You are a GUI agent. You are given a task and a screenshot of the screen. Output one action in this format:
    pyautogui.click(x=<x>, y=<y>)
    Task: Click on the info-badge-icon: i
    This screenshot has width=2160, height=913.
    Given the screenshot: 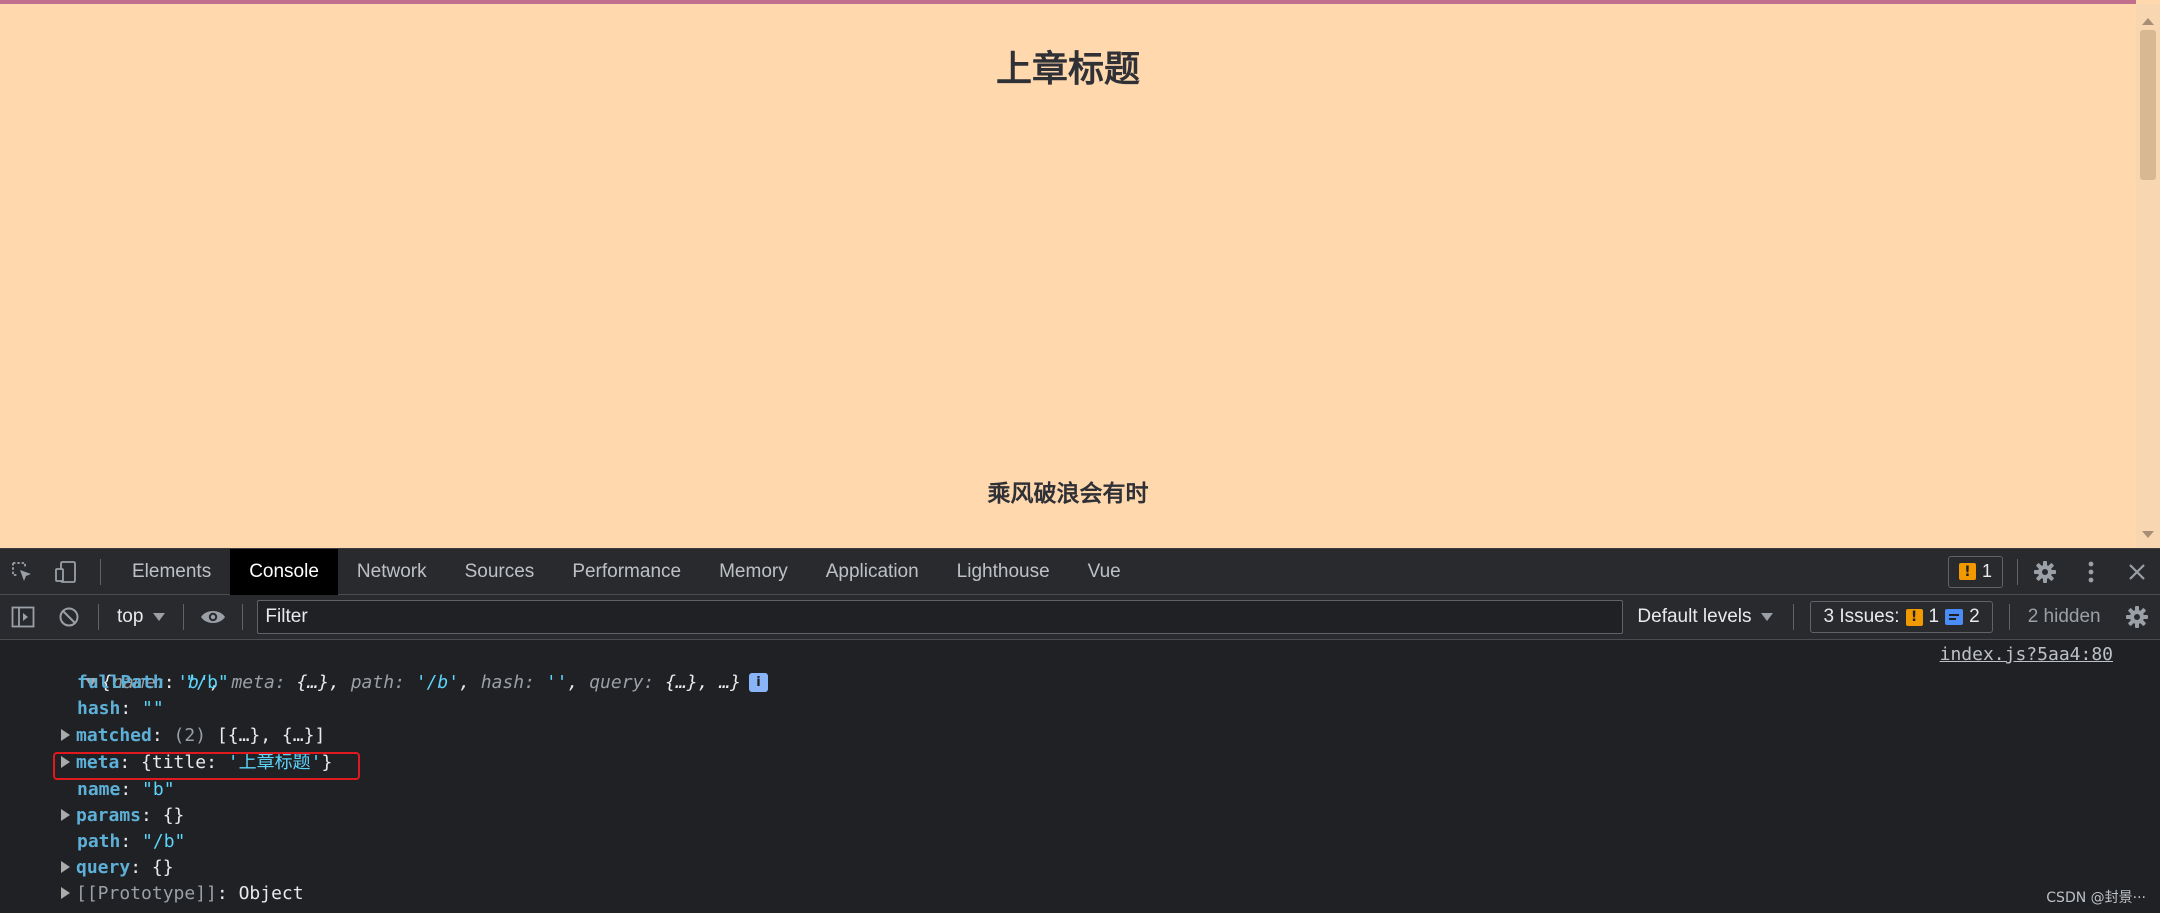 What is the action you would take?
    pyautogui.click(x=758, y=682)
    